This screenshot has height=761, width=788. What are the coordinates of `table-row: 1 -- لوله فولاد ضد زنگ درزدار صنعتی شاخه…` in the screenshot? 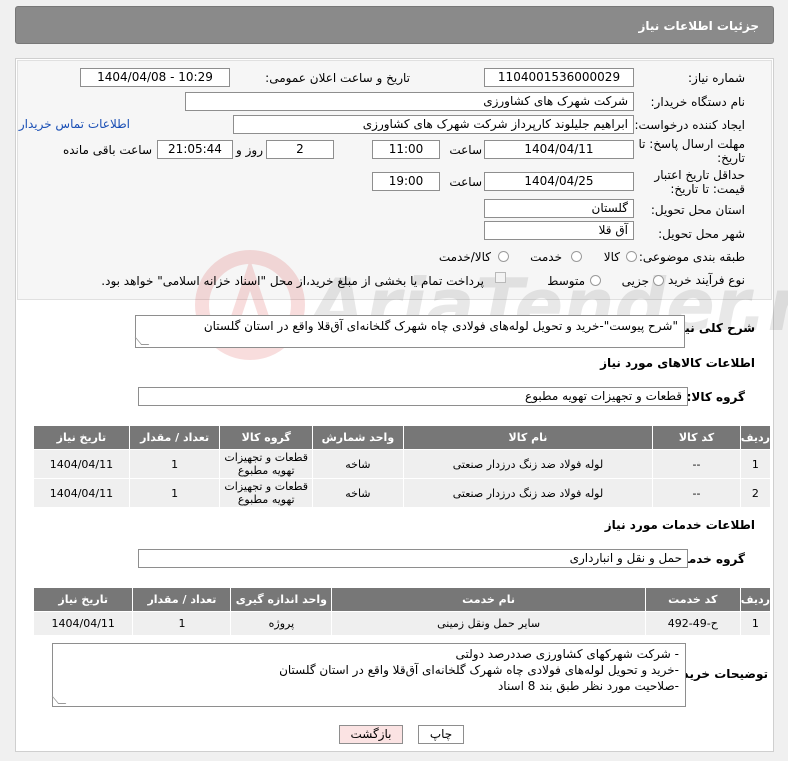 It's located at (402, 464).